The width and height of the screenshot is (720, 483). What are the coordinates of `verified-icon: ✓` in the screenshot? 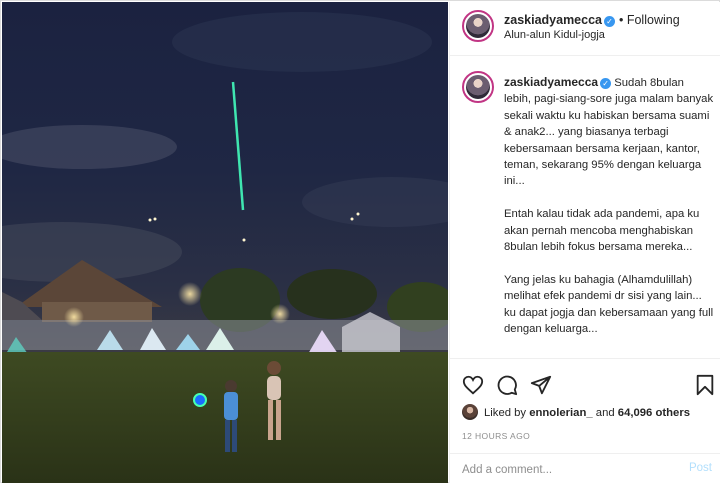 It's located at (609, 21).